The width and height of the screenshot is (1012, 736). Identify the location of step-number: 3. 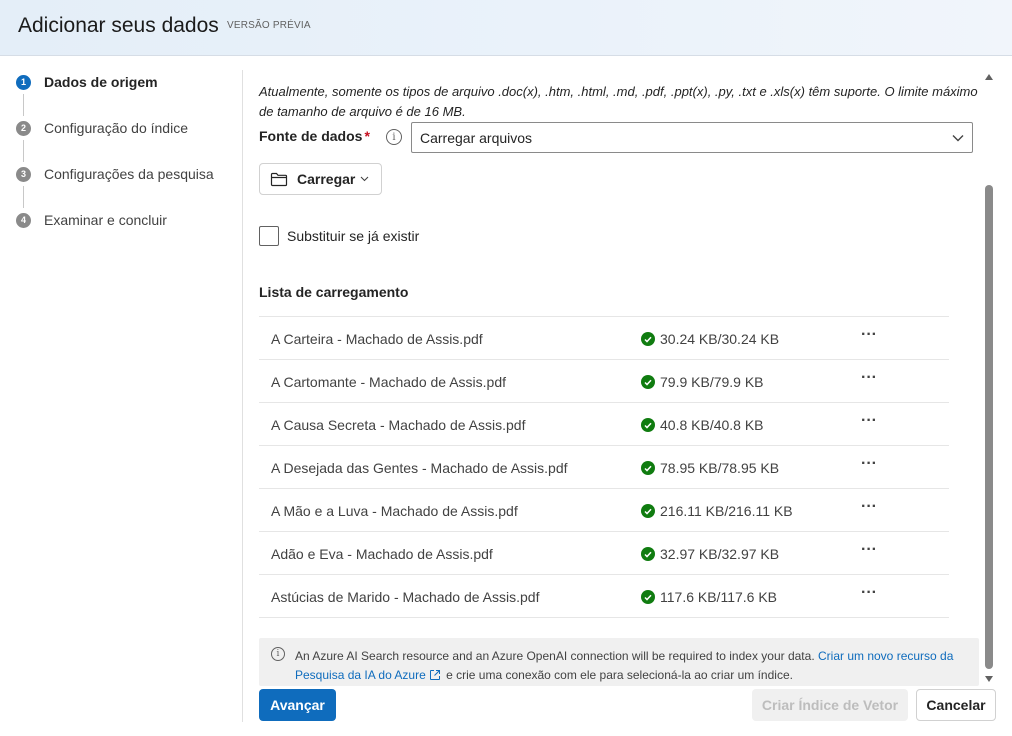
(23, 174).